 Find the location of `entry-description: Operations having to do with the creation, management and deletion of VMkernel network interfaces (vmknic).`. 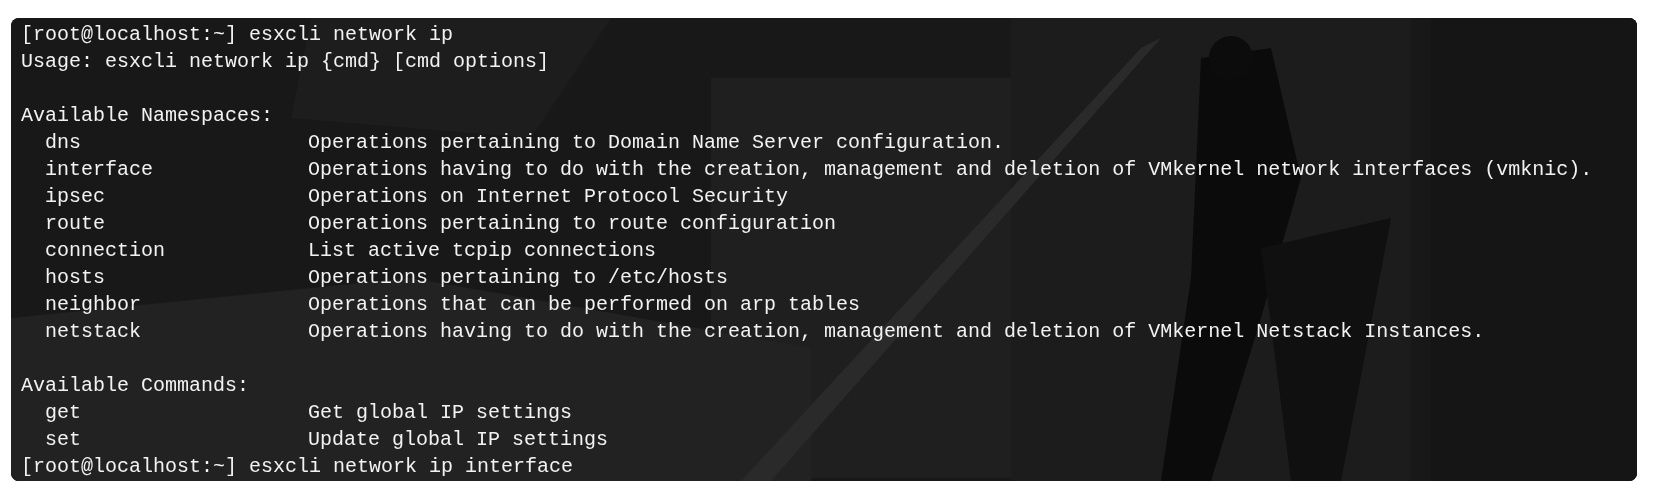

entry-description: Operations having to do with the creation, management and deletion of VMkernel network interfaces (vmknic). is located at coordinates (950, 170).